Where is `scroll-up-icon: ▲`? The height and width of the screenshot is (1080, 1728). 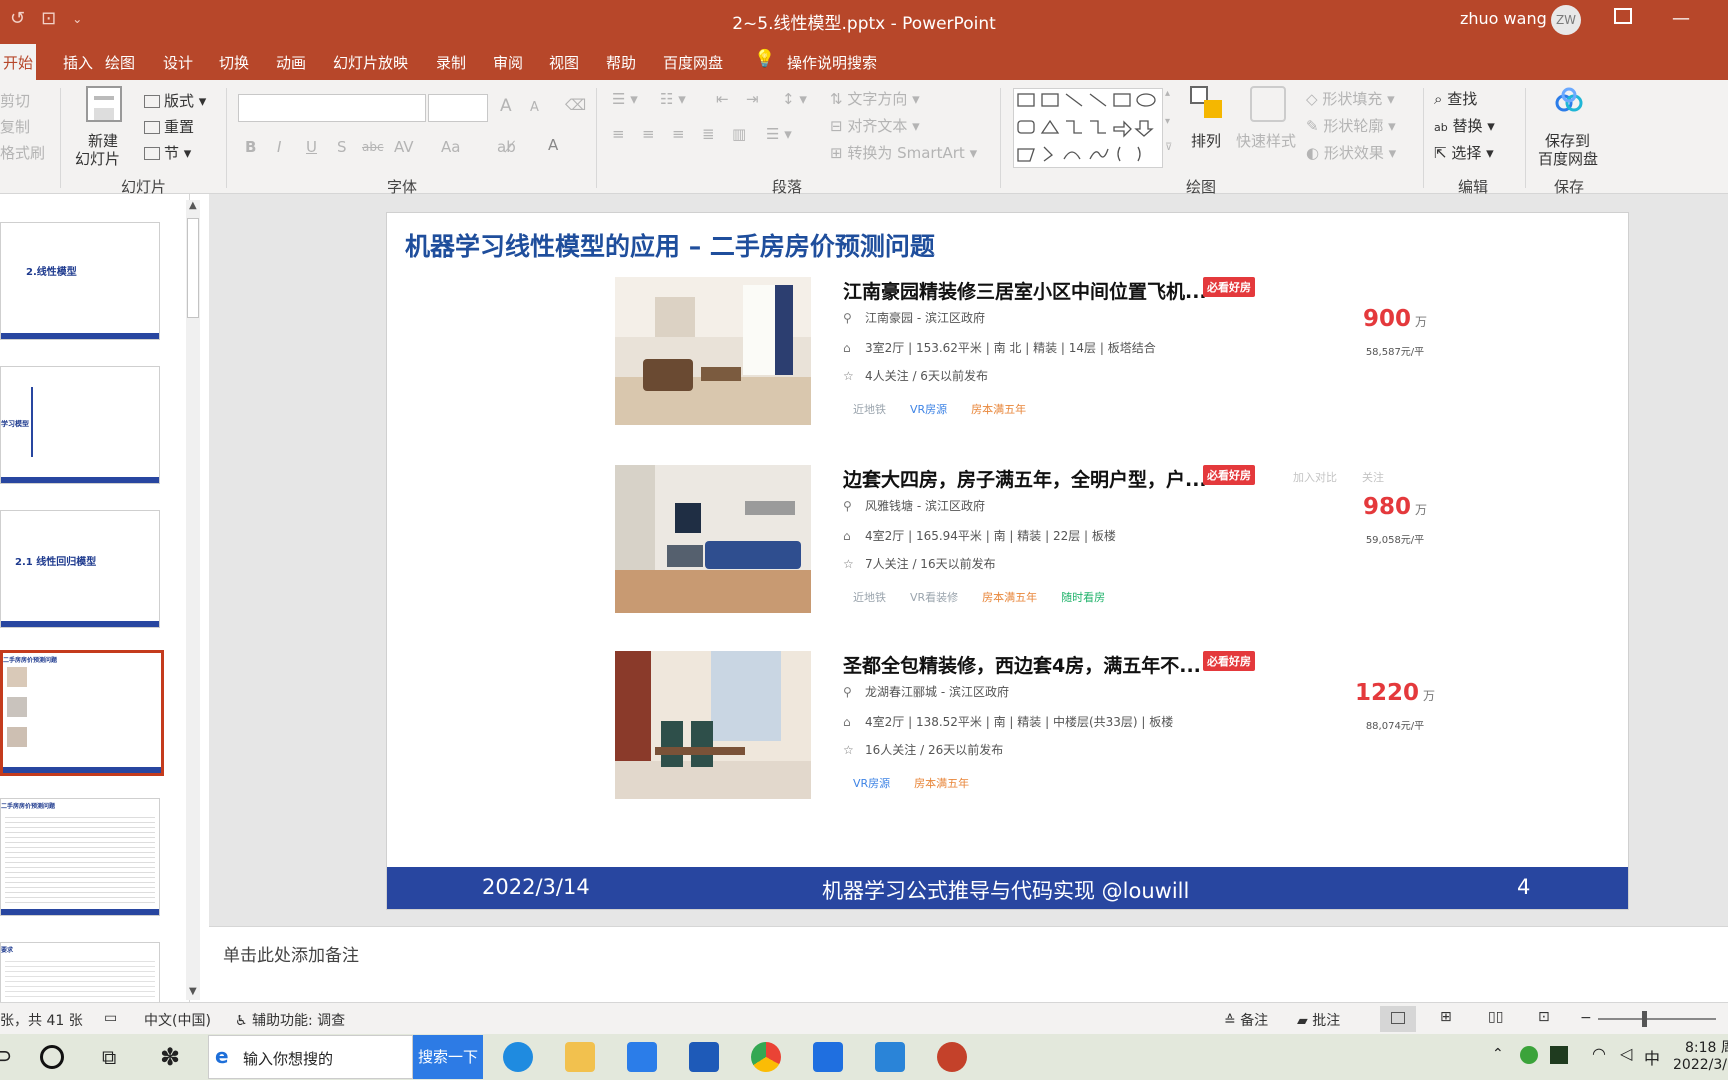 scroll-up-icon: ▲ is located at coordinates (193, 205).